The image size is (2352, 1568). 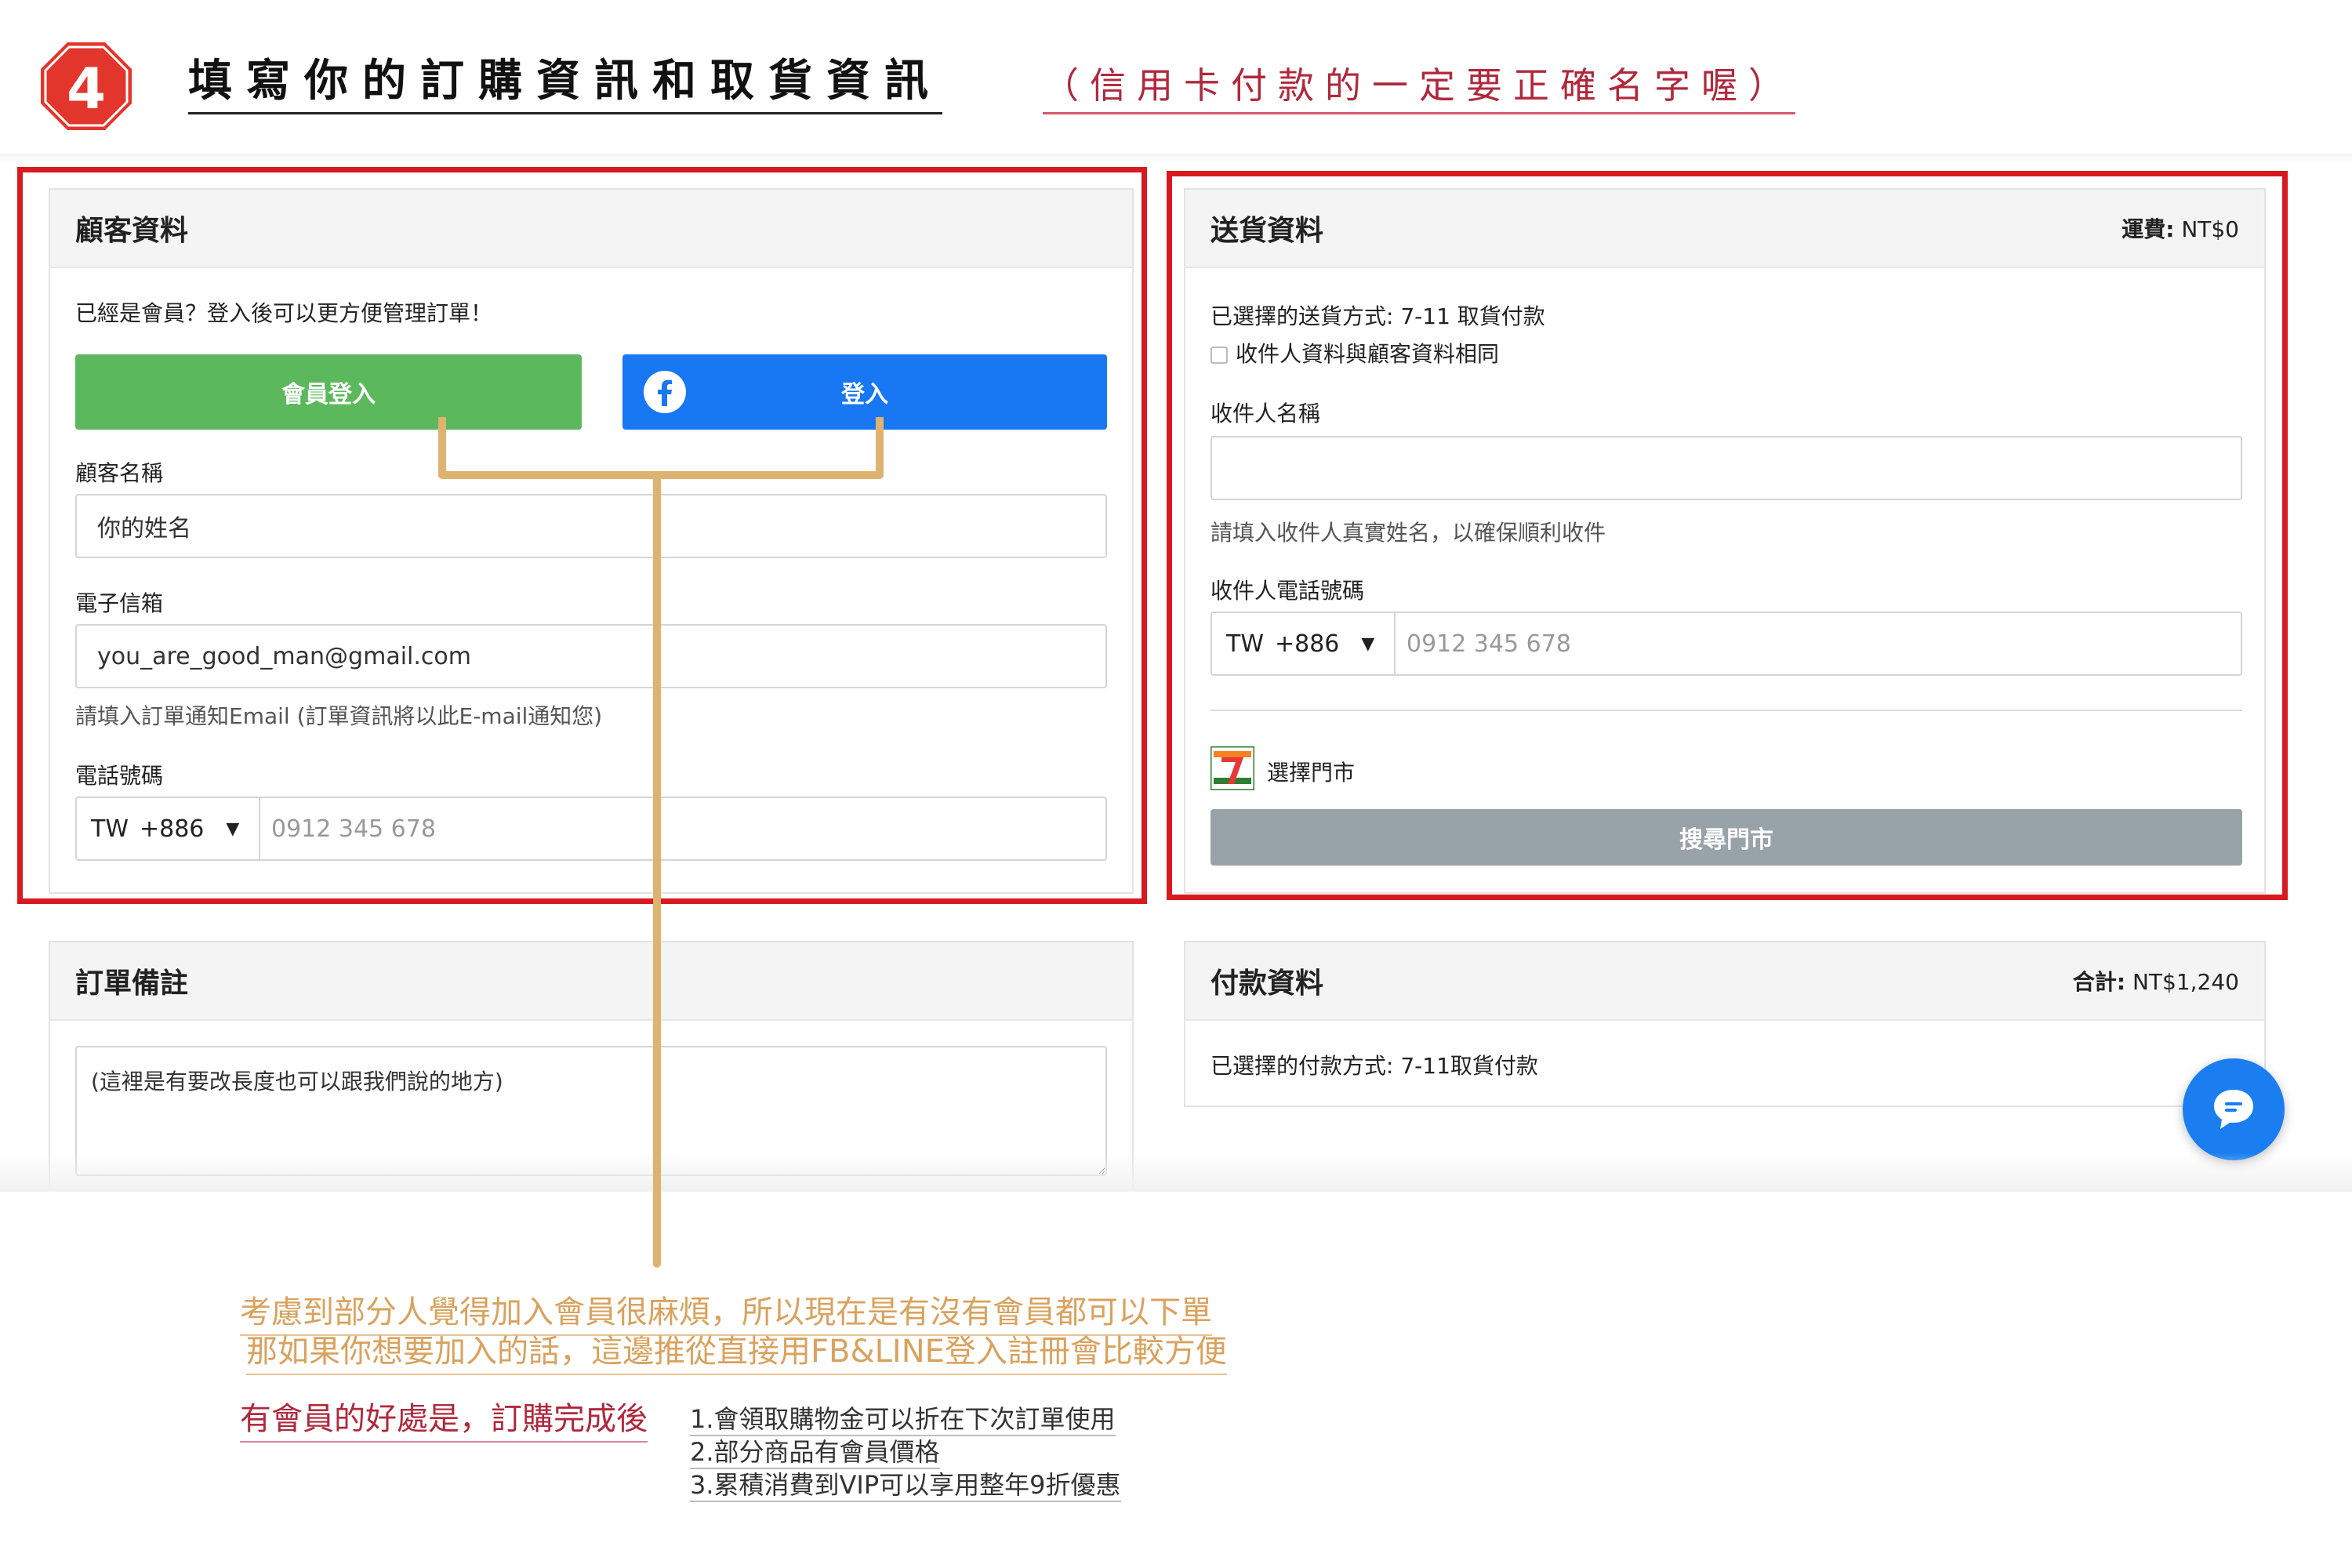 I want to click on recipient-country-code-dial: +886, so click(x=1307, y=644).